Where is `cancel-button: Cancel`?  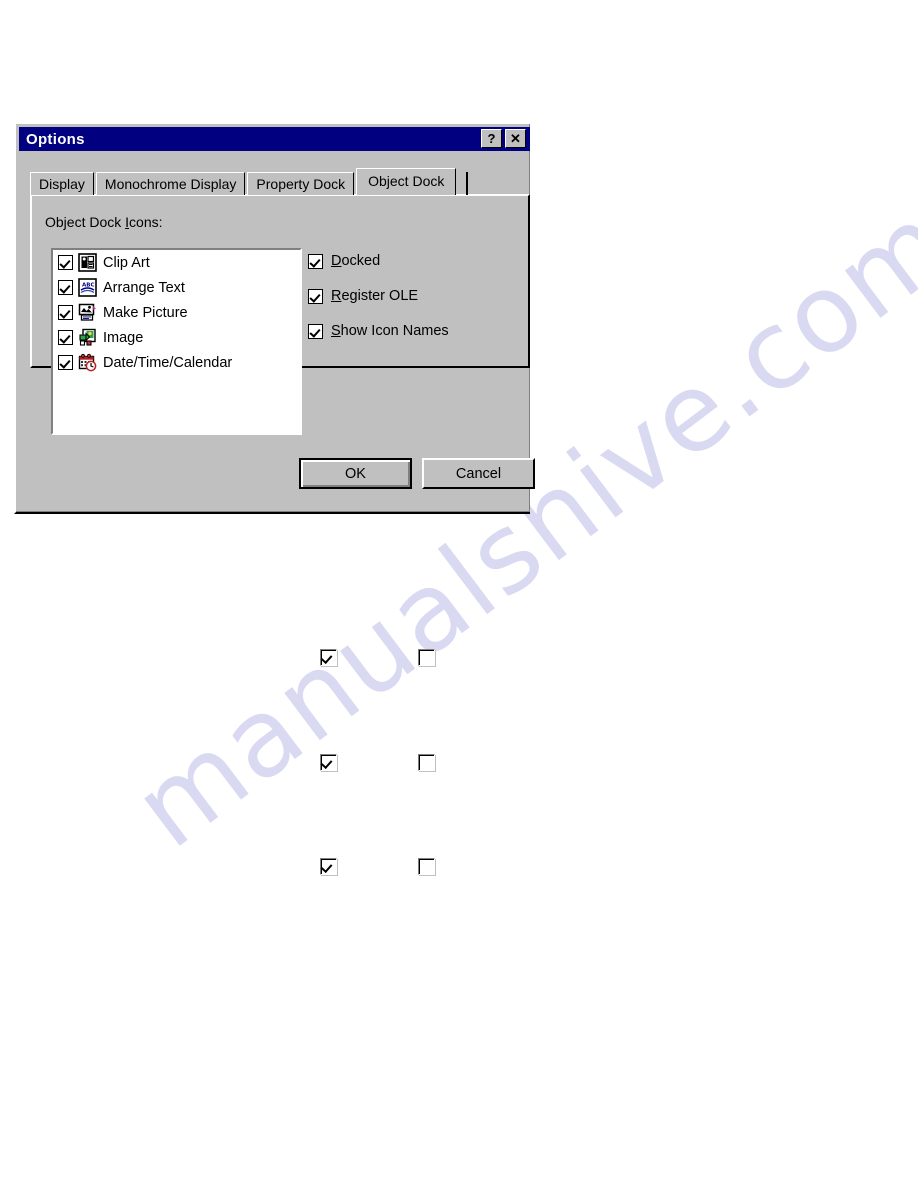 cancel-button: Cancel is located at coordinates (478, 473).